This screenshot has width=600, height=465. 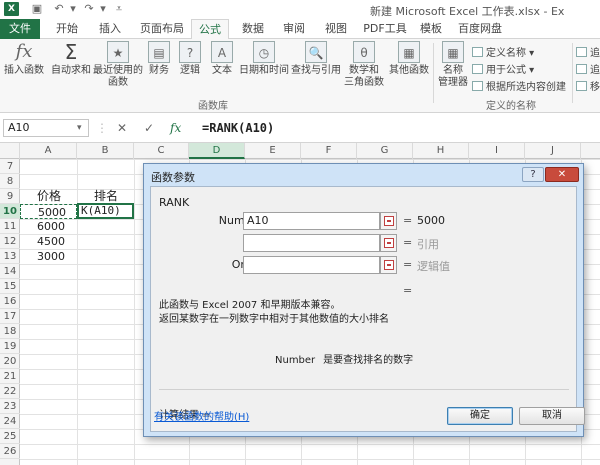 What do you see at coordinates (10, 406) in the screenshot?
I see `row-header: 23` at bounding box center [10, 406].